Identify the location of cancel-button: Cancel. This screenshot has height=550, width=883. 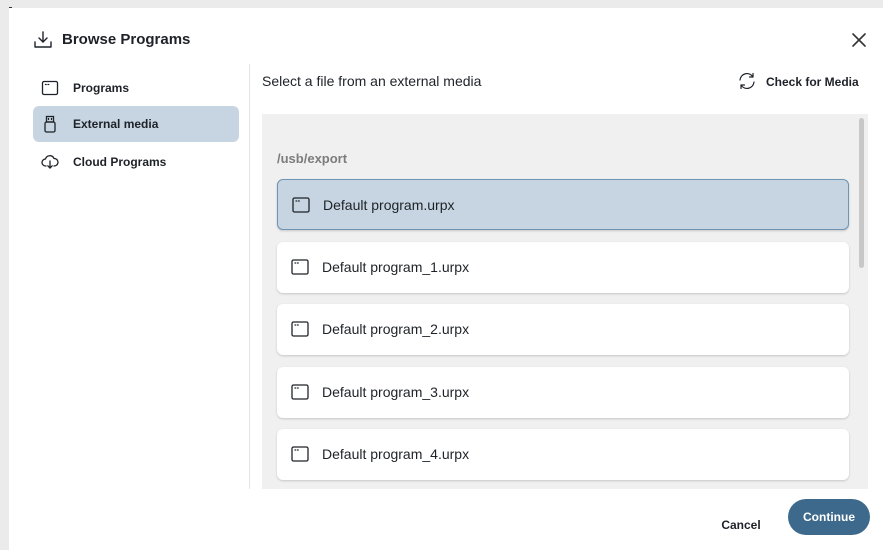
(741, 525).